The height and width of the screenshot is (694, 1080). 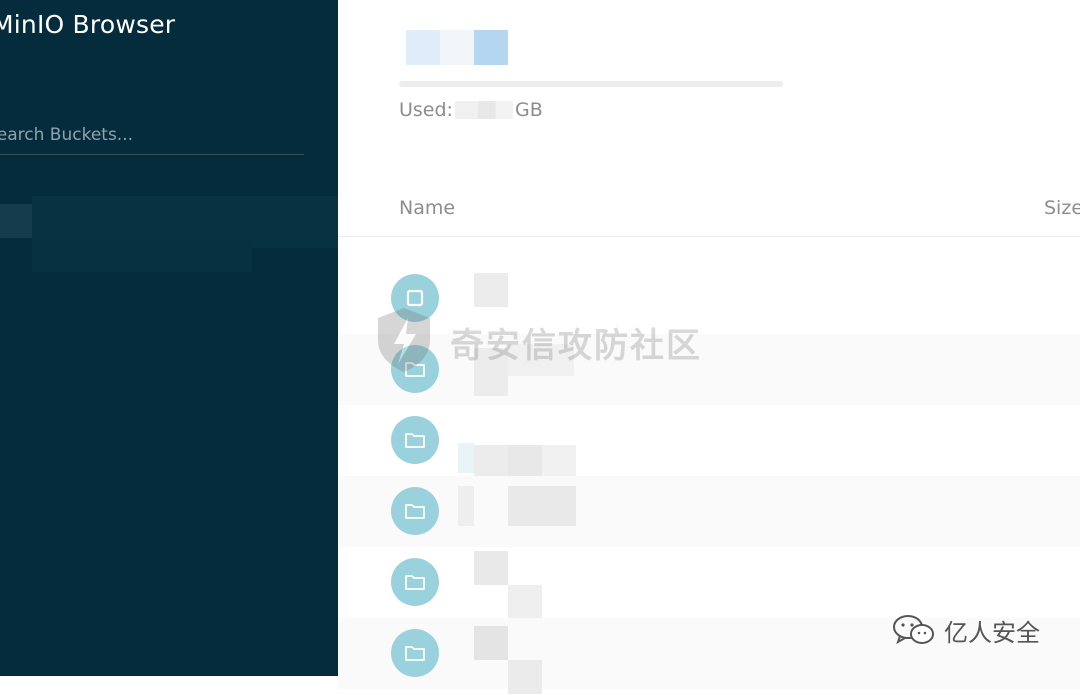 I want to click on storage-used: Used: GB, so click(x=471, y=110).